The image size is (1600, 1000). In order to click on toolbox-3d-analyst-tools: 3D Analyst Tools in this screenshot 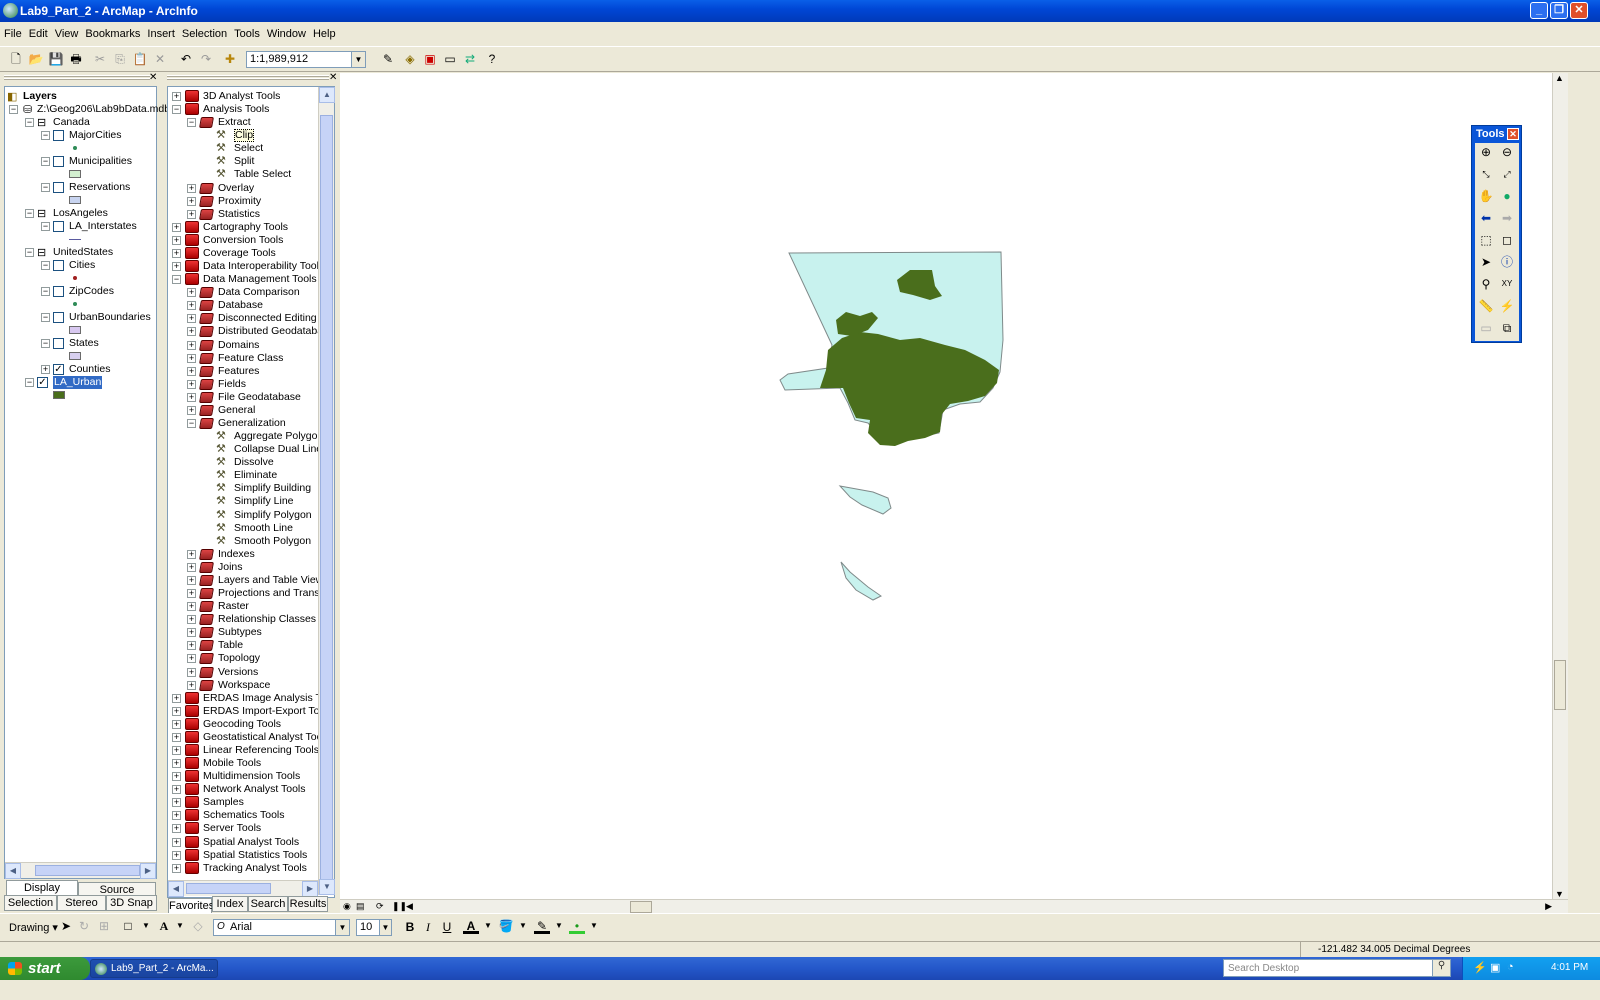, I will do `click(241, 96)`.